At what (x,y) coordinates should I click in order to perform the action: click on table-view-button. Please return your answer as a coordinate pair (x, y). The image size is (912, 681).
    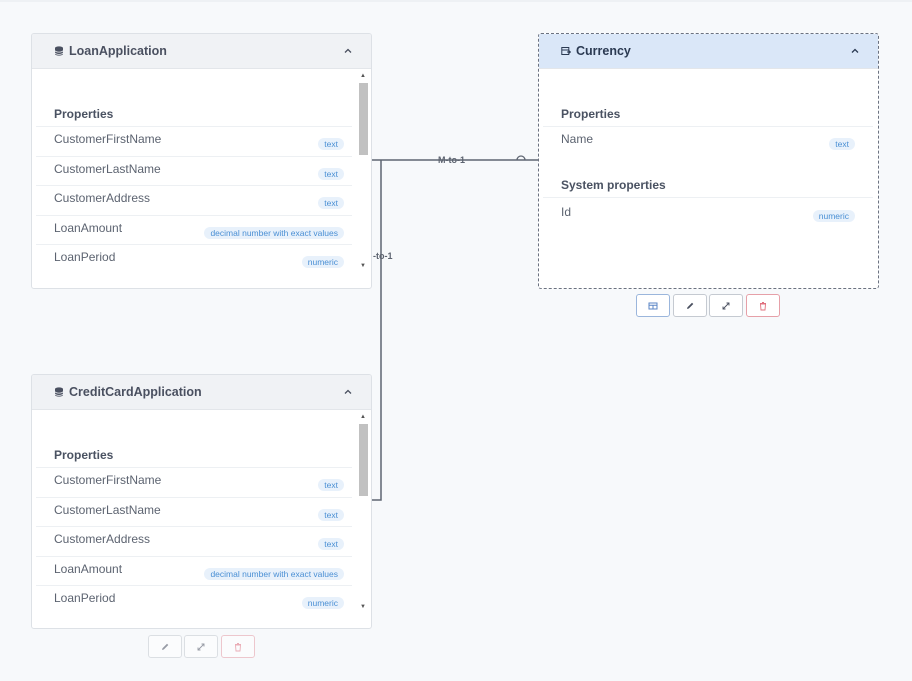
    Looking at the image, I should click on (653, 305).